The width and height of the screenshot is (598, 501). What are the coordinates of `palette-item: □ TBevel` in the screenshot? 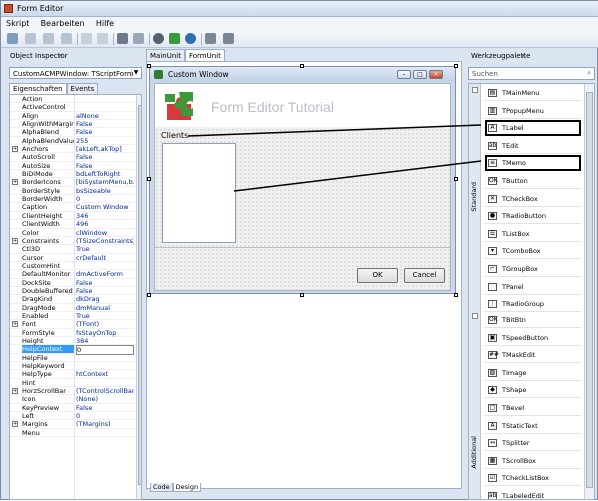 It's located at (533, 408).